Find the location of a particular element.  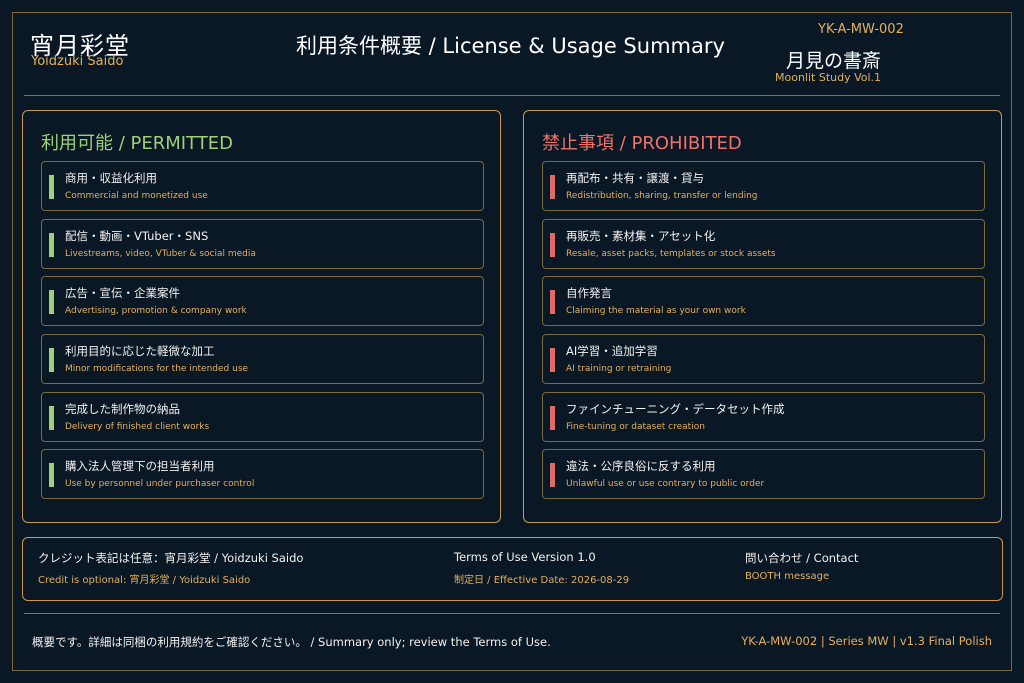

effective-date: 制定日 / Effective Date: 2026-08-29 is located at coordinates (542, 580).